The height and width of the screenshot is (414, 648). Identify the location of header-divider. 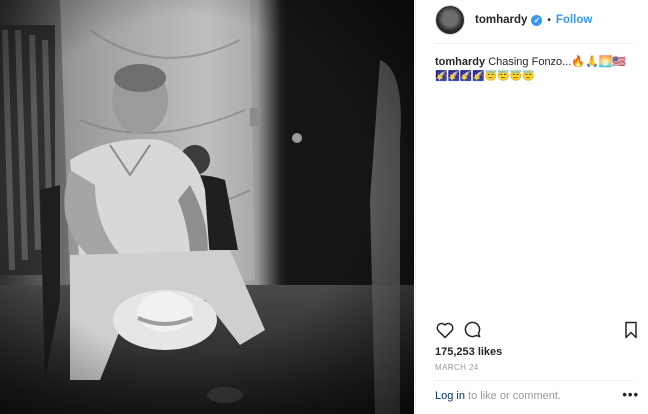
(534, 43).